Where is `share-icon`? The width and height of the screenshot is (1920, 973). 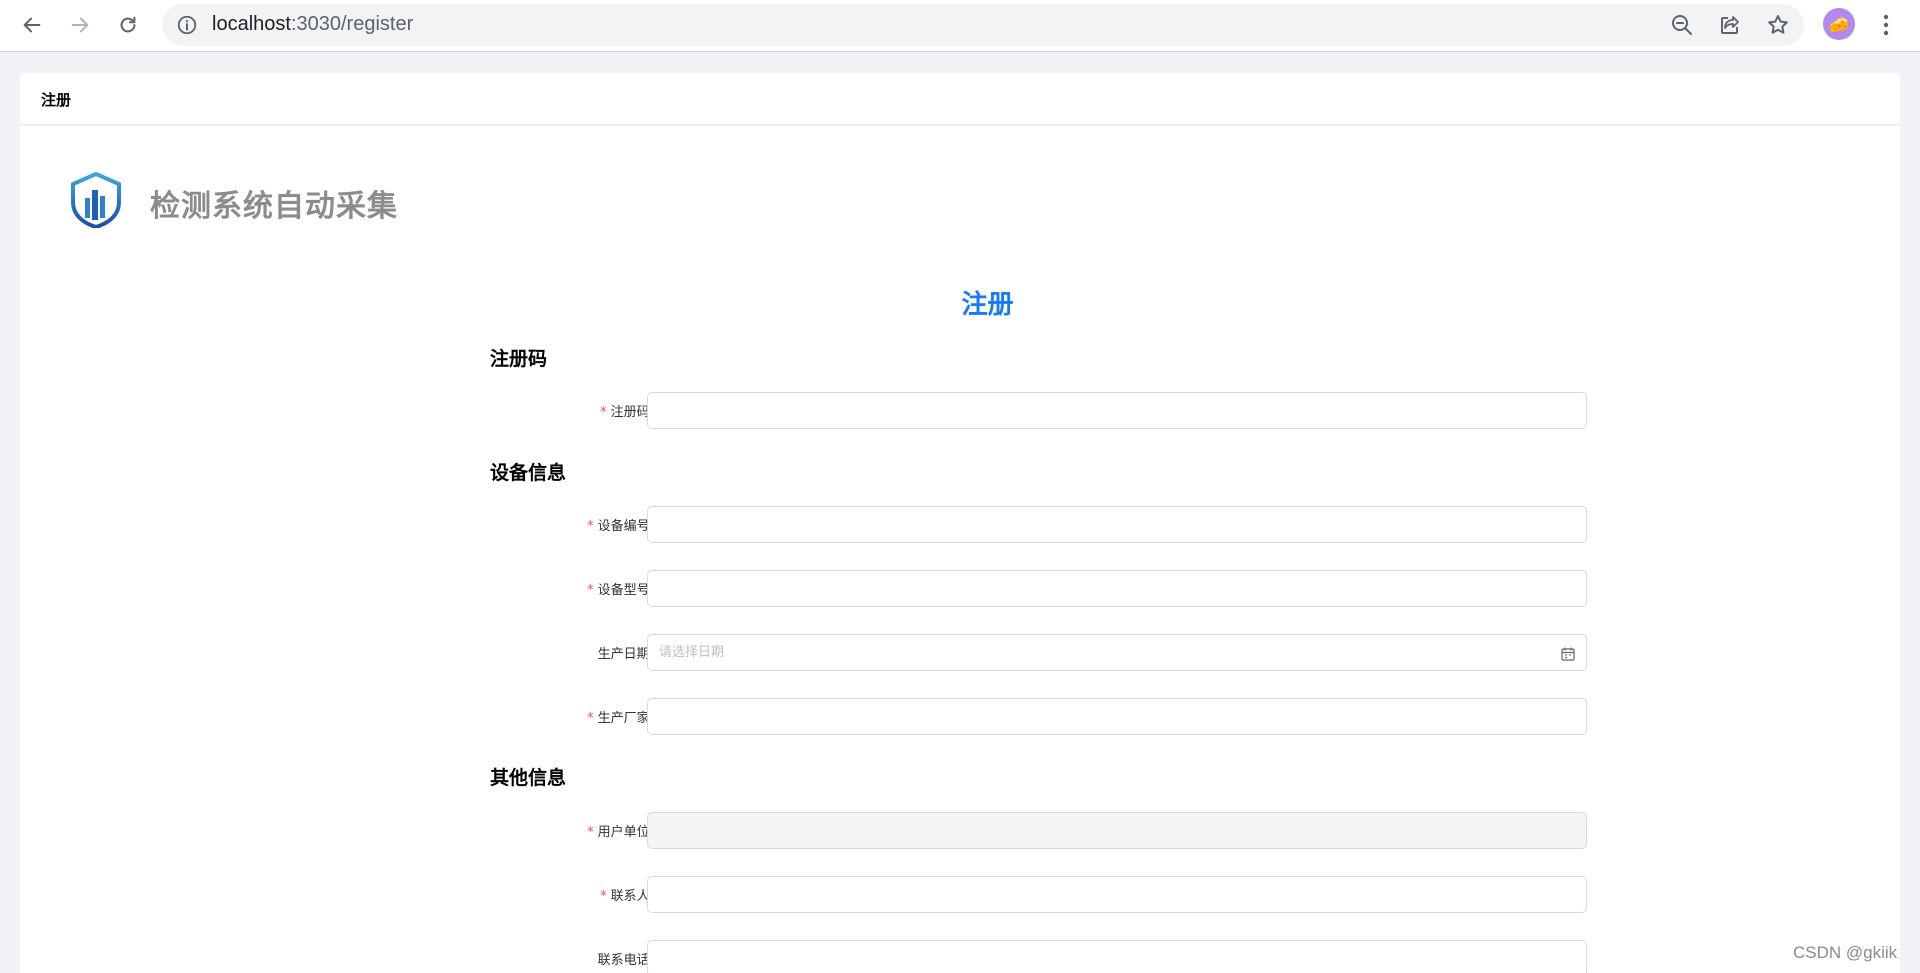 share-icon is located at coordinates (1730, 25).